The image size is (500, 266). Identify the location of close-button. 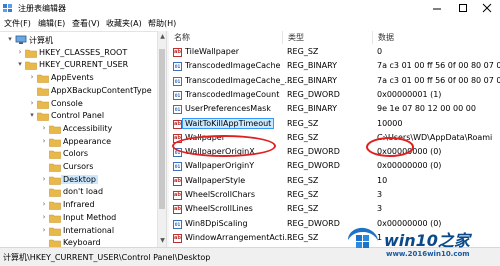
(487, 8).